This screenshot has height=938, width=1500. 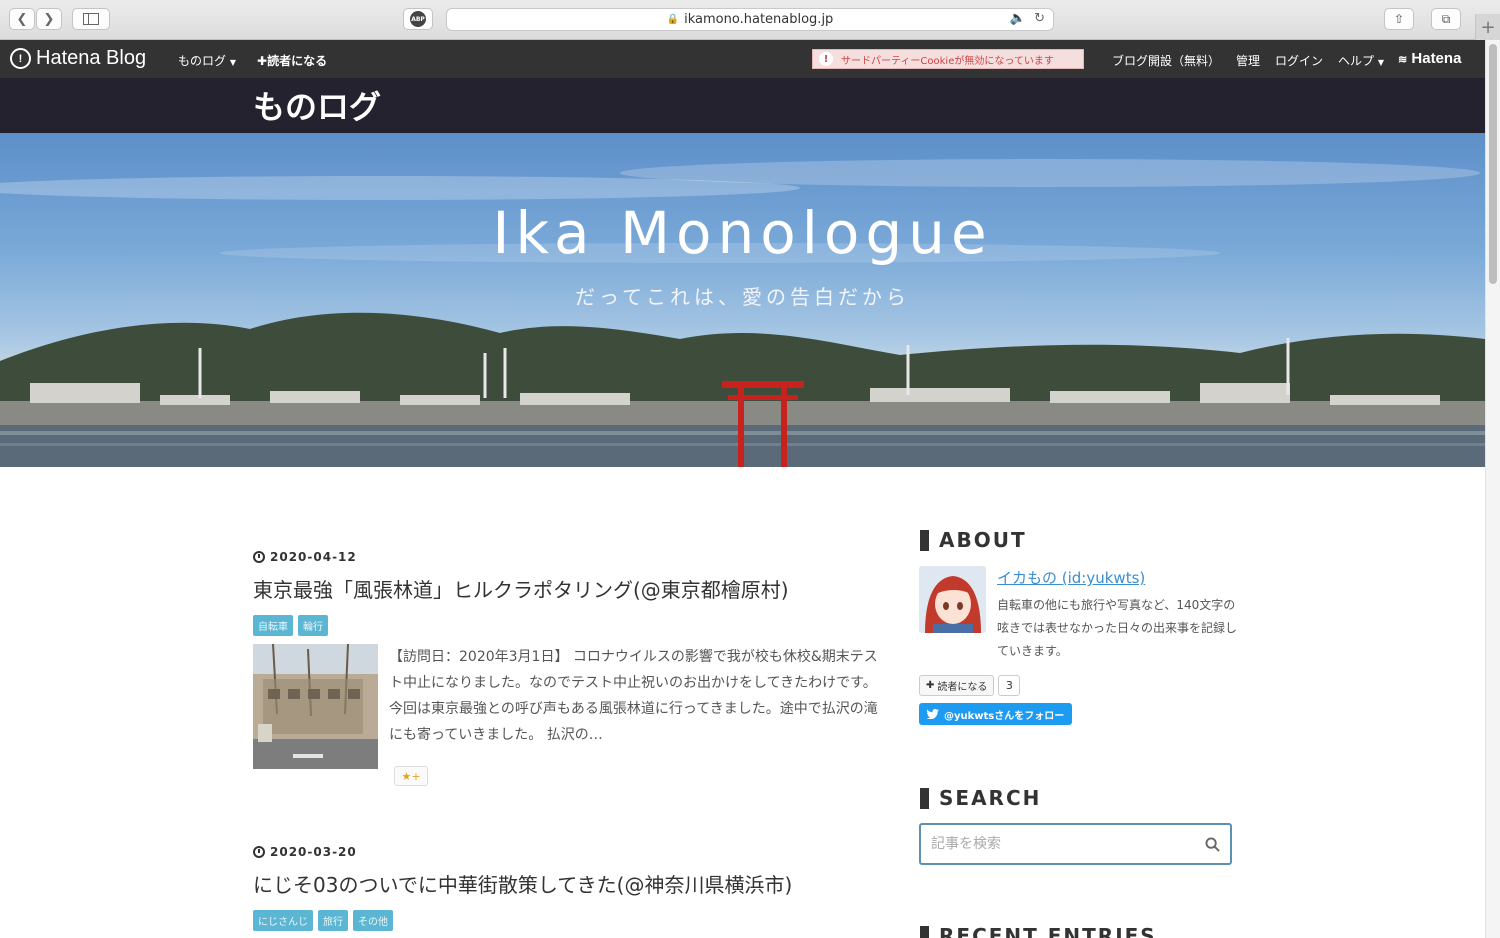 I want to click on tag-other: その他, so click(x=373, y=920).